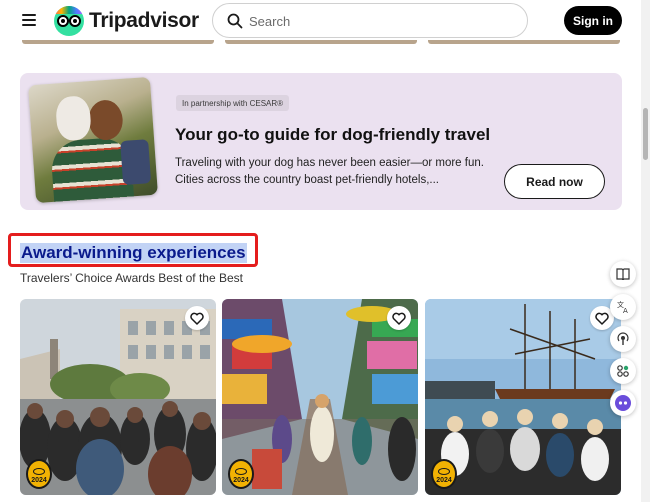  I want to click on svg-text: A, so click(625, 310).